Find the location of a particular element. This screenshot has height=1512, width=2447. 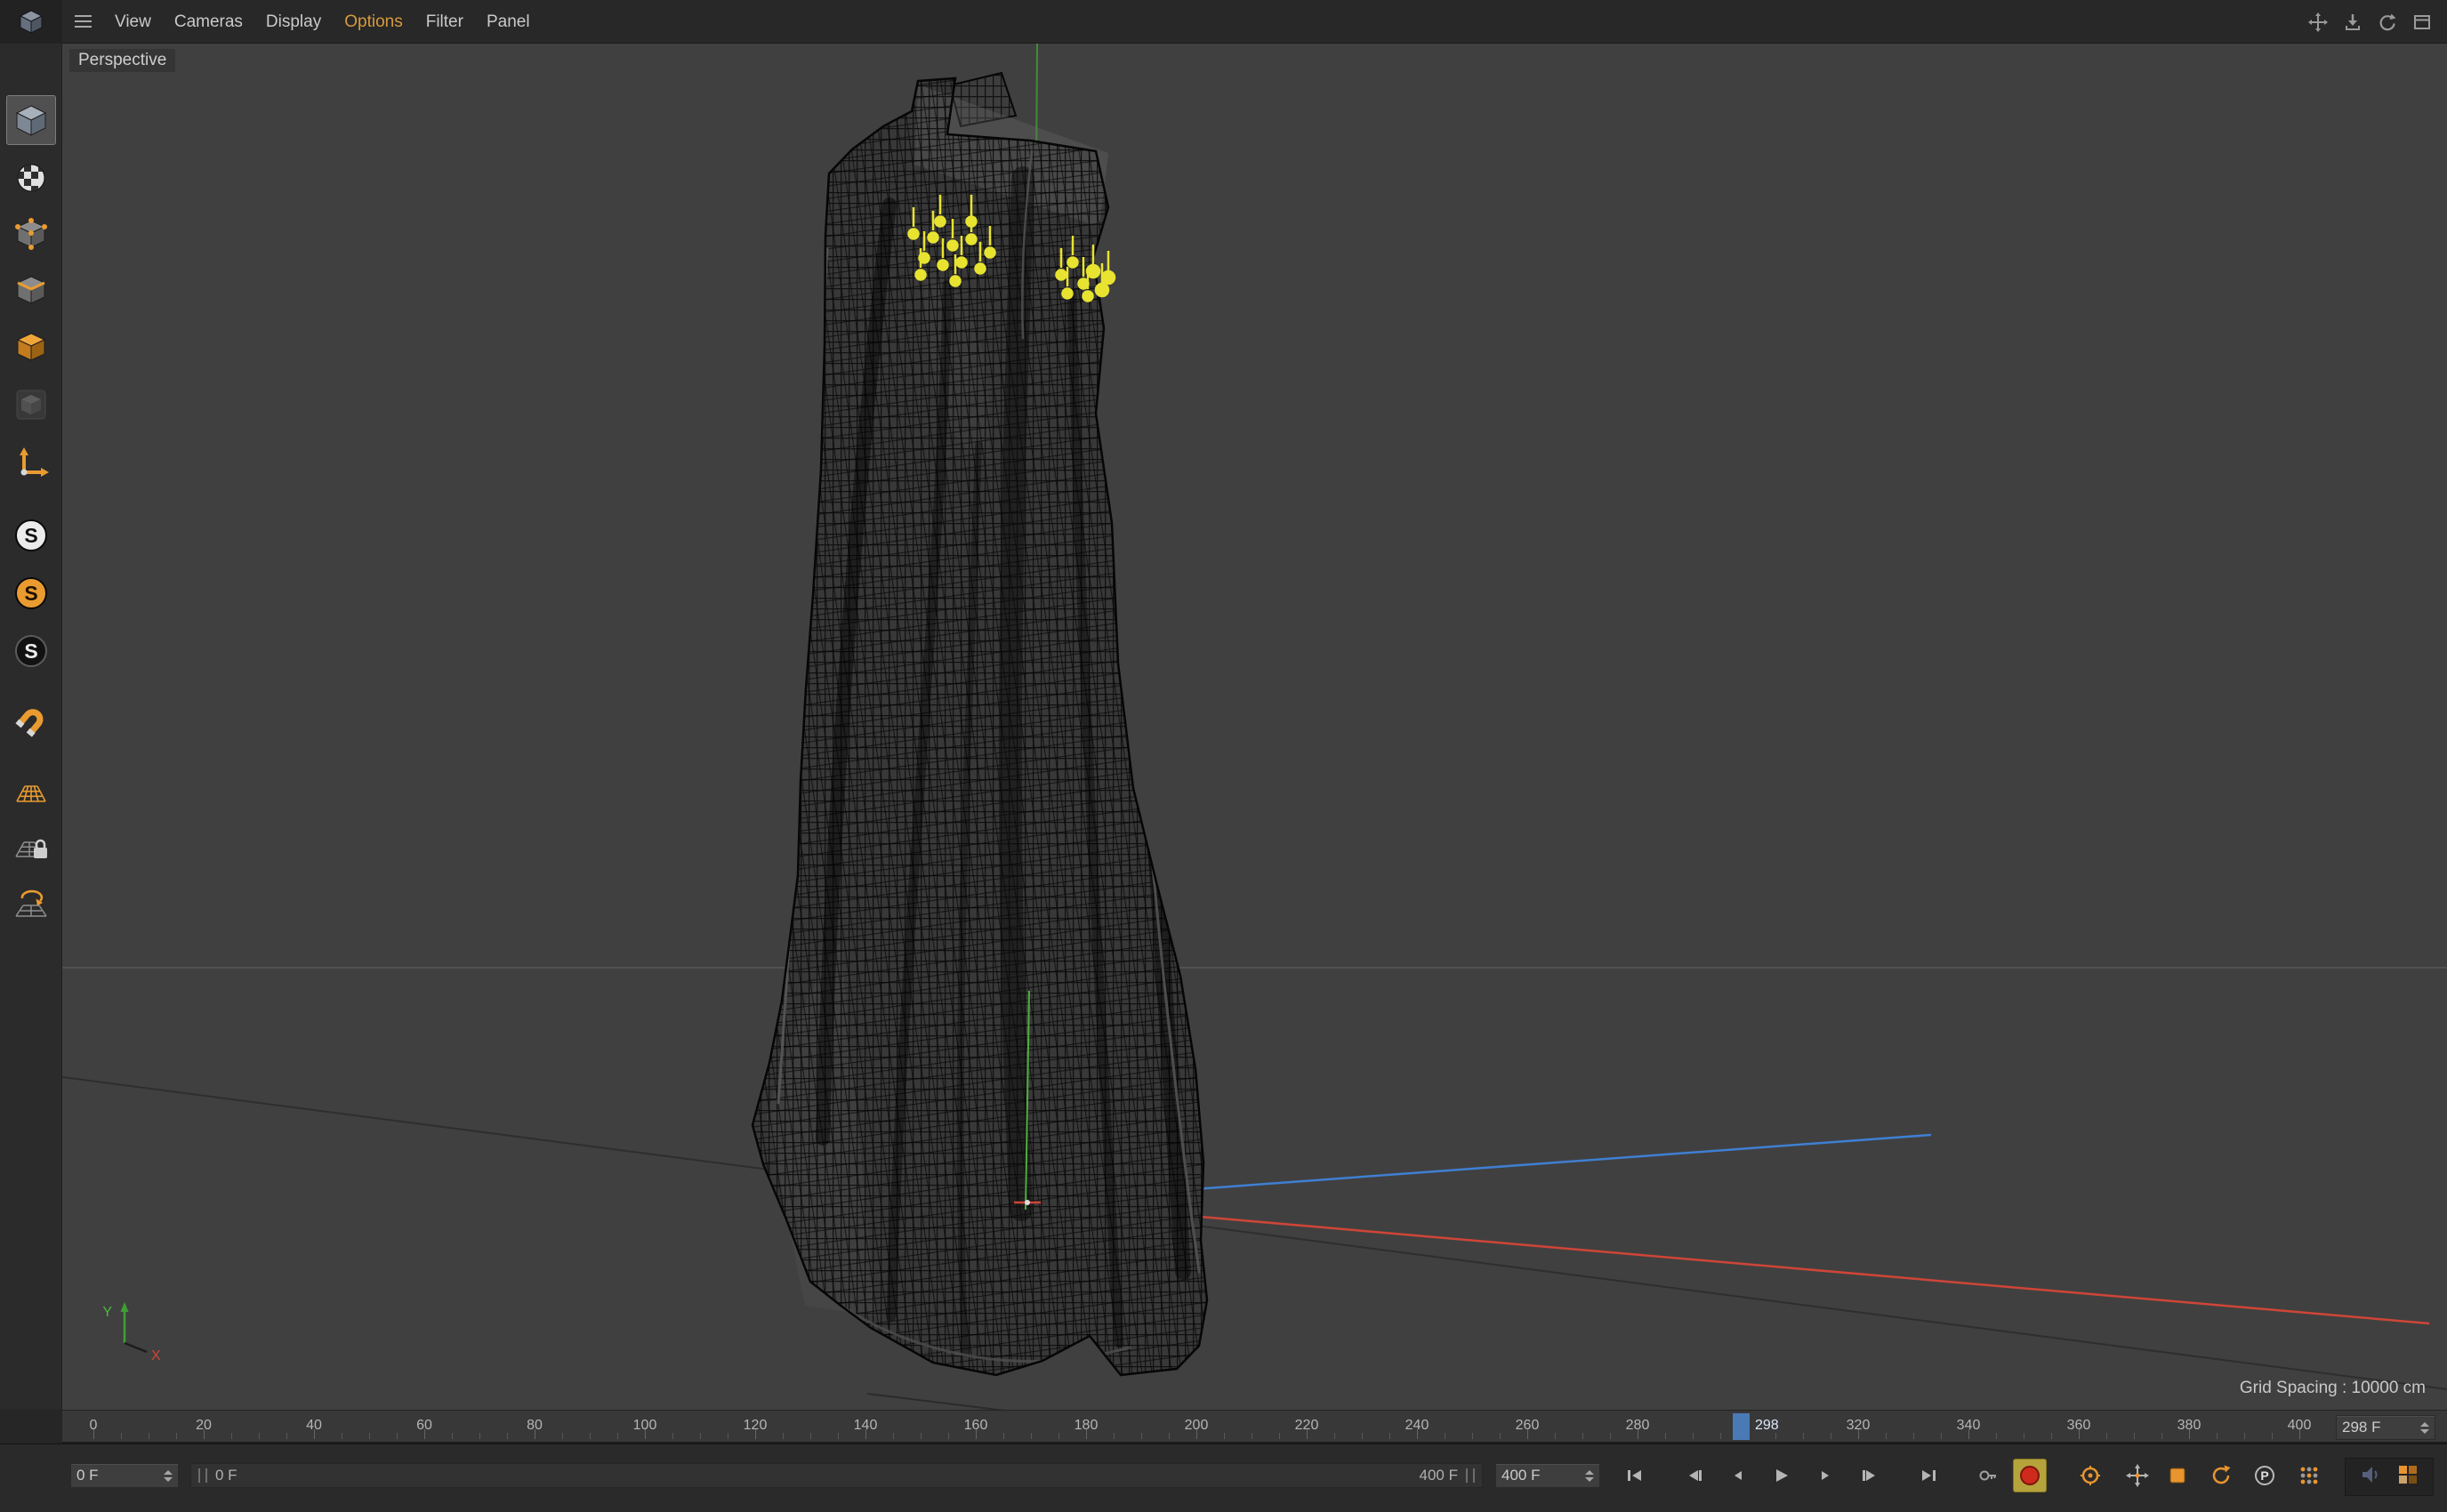

frame-range-slider: 0 F 400 F is located at coordinates (836, 1475).